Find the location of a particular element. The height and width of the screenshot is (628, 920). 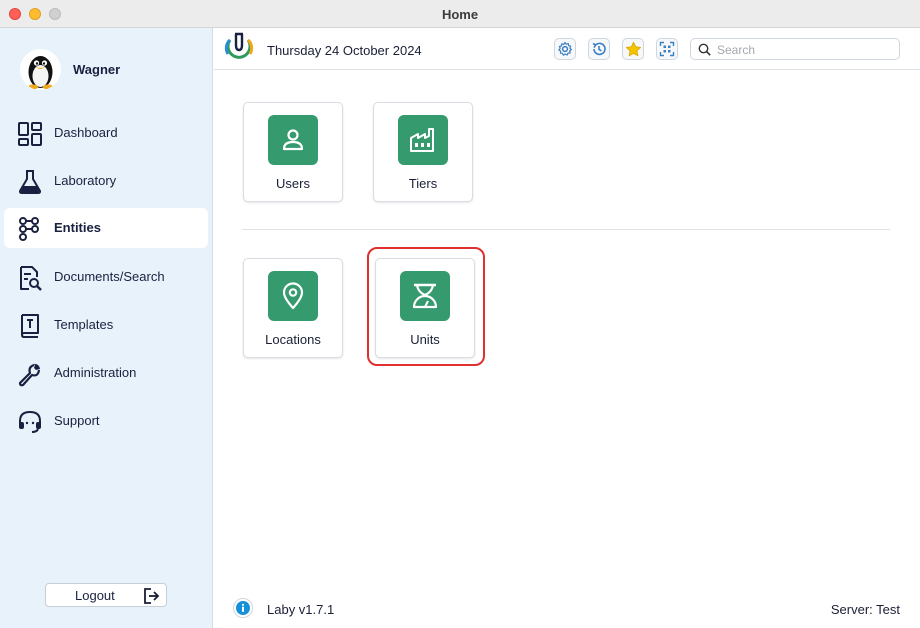

sidebar-item-label: Templates is located at coordinates (84, 324).